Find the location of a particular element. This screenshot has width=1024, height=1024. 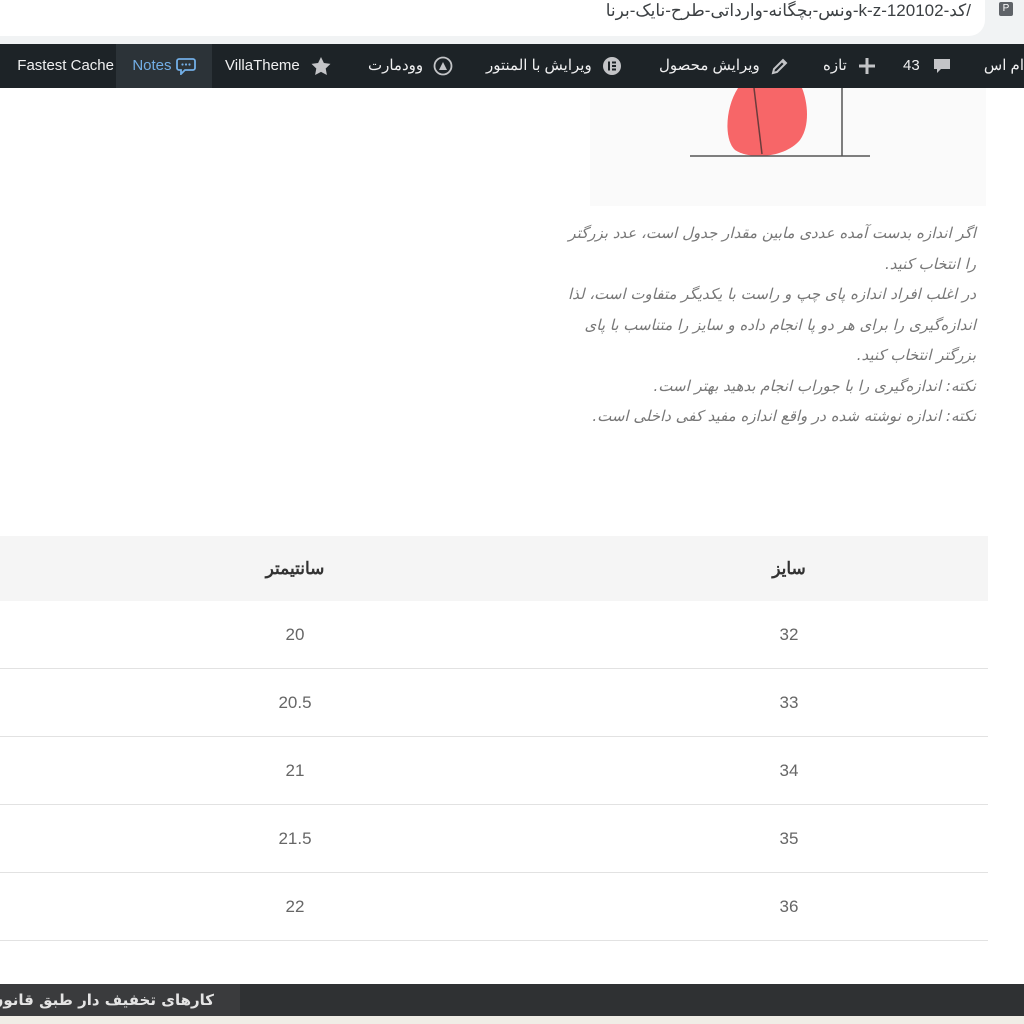

adminbar-notes: Notes is located at coordinates (164, 66).